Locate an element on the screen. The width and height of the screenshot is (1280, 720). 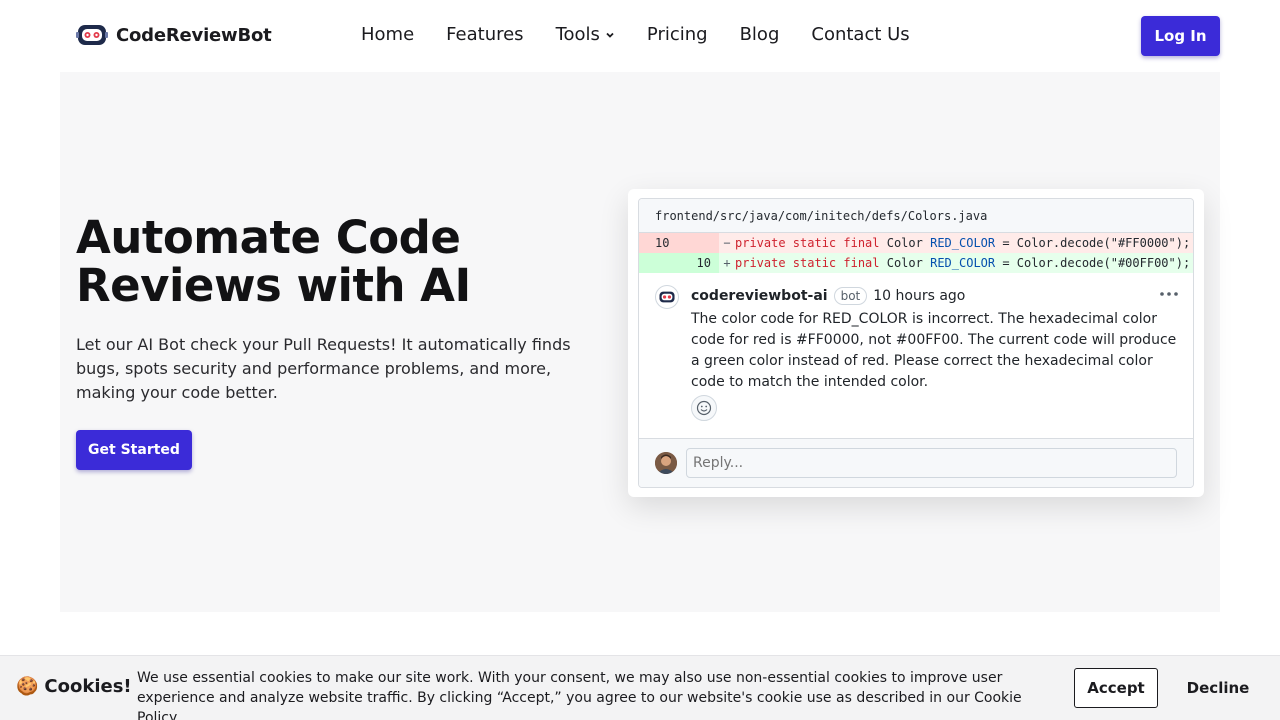
nav-item-contact: Contact Us is located at coordinates (860, 34).